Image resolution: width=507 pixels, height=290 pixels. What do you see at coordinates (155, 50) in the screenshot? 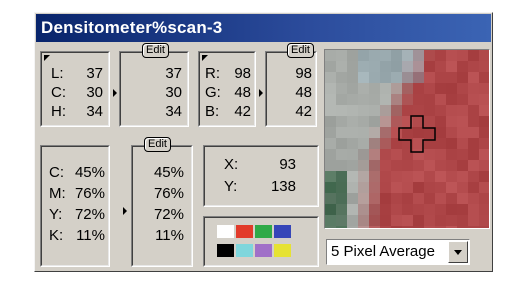
I see `lch-edit-button: Edit` at bounding box center [155, 50].